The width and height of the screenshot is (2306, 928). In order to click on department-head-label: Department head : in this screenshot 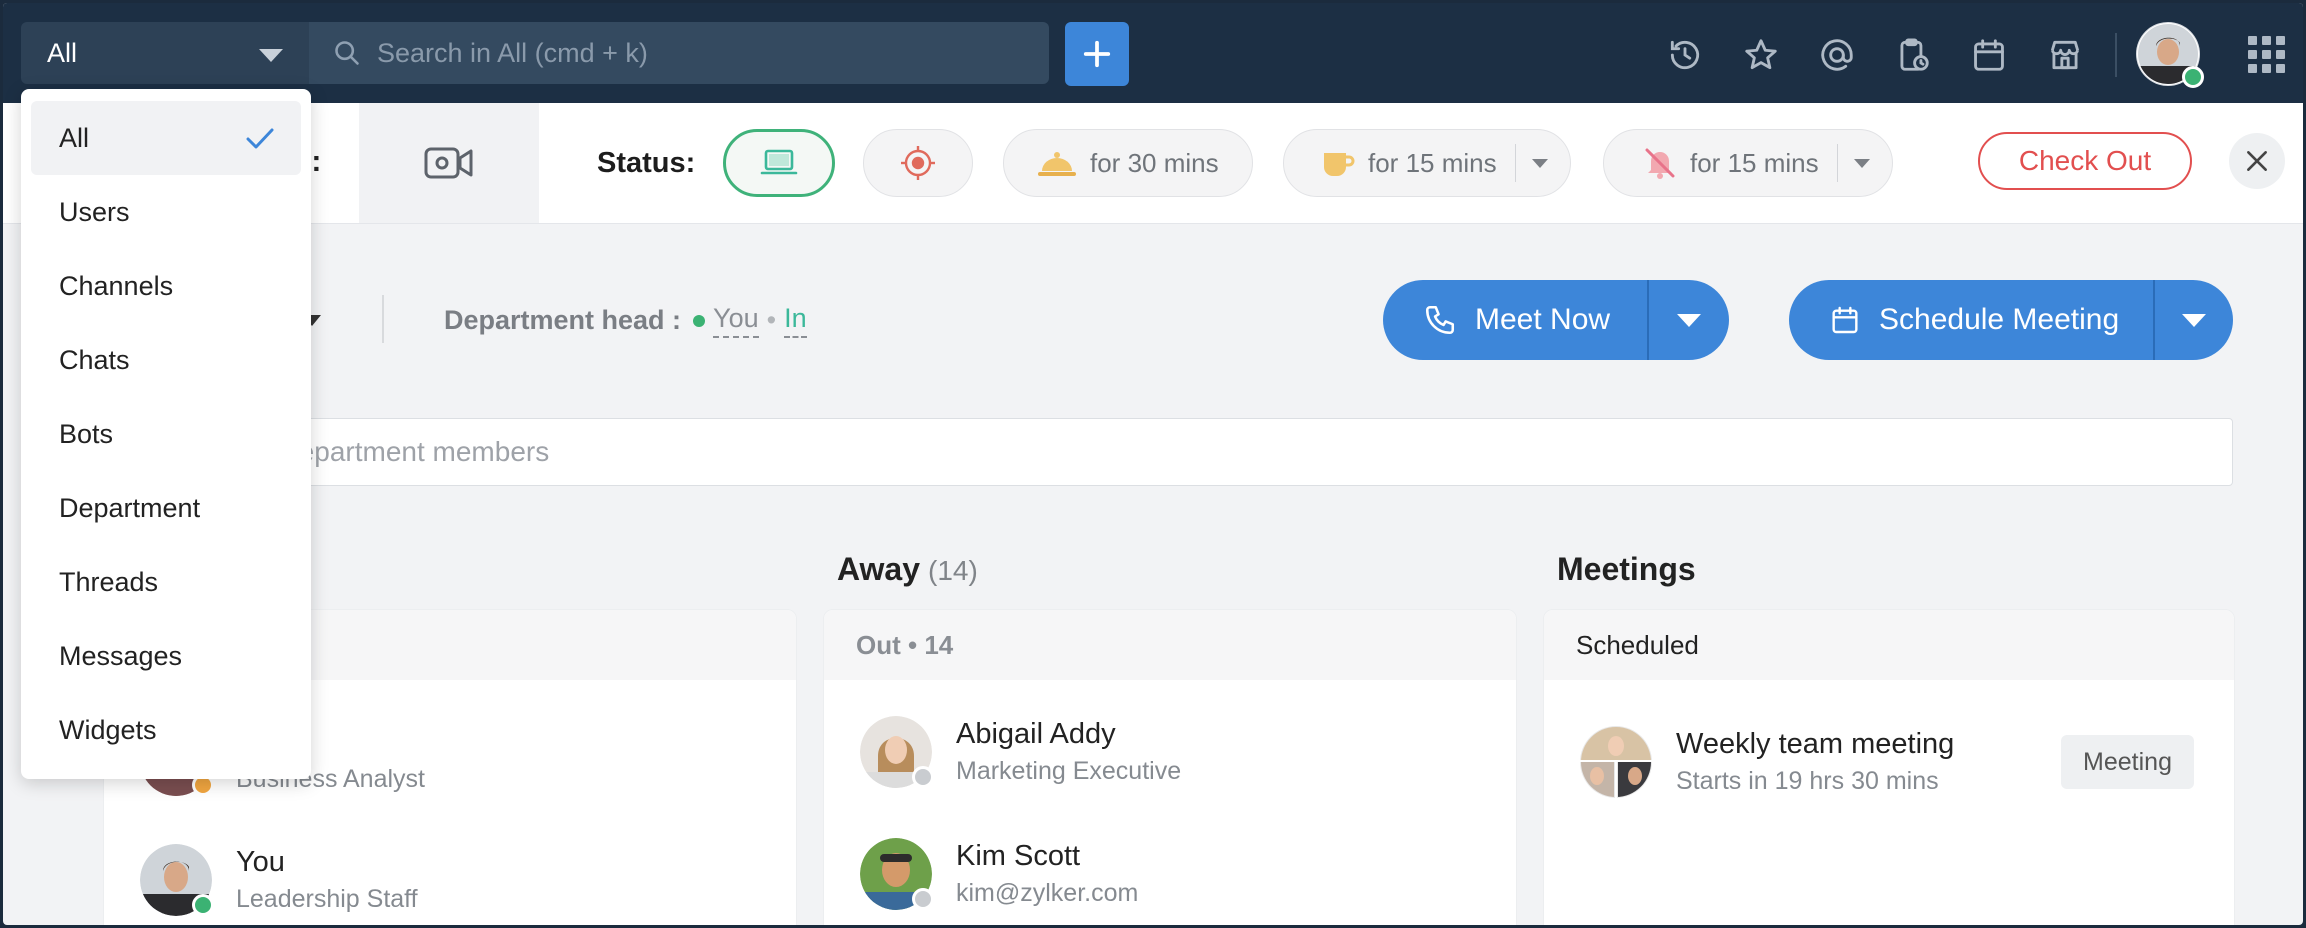, I will do `click(563, 320)`.